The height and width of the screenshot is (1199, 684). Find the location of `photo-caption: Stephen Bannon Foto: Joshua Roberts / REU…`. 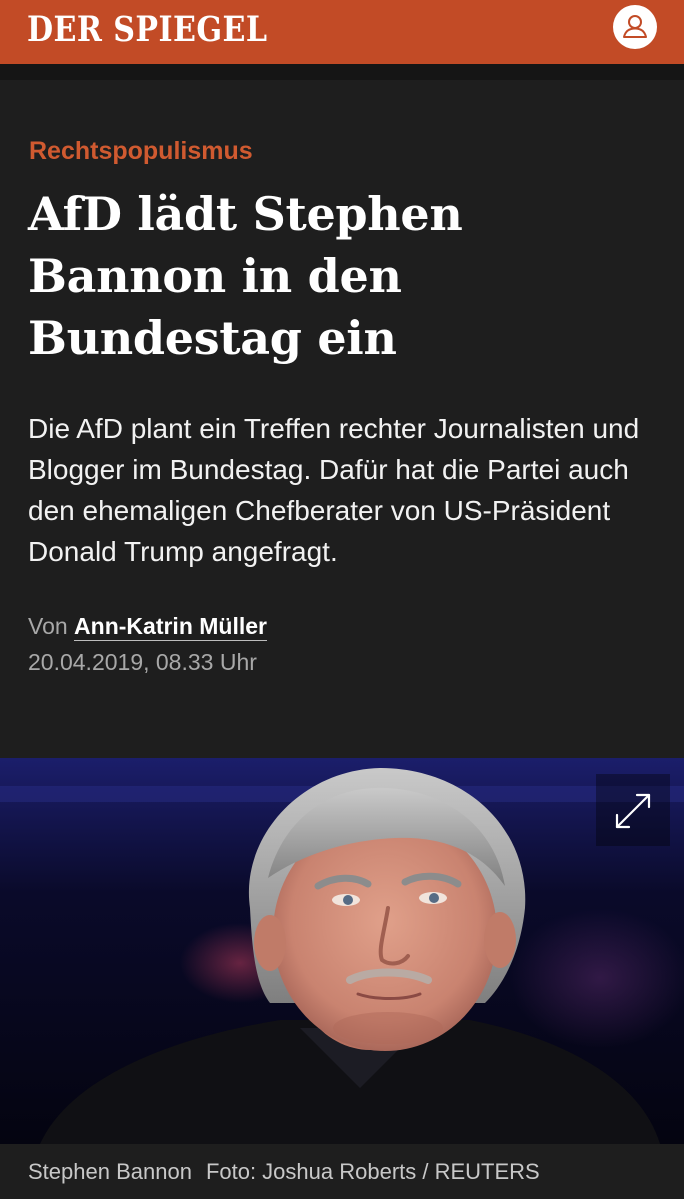

photo-caption: Stephen Bannon Foto: Joshua Roberts / REU… is located at coordinates (284, 1172).